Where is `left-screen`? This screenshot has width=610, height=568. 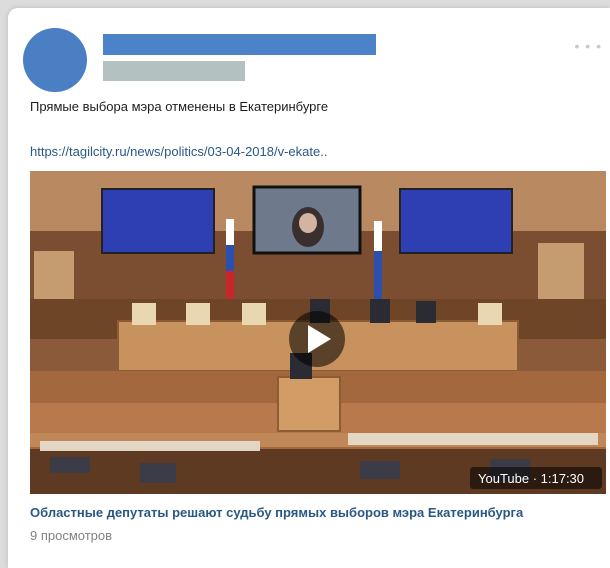 left-screen is located at coordinates (158, 221).